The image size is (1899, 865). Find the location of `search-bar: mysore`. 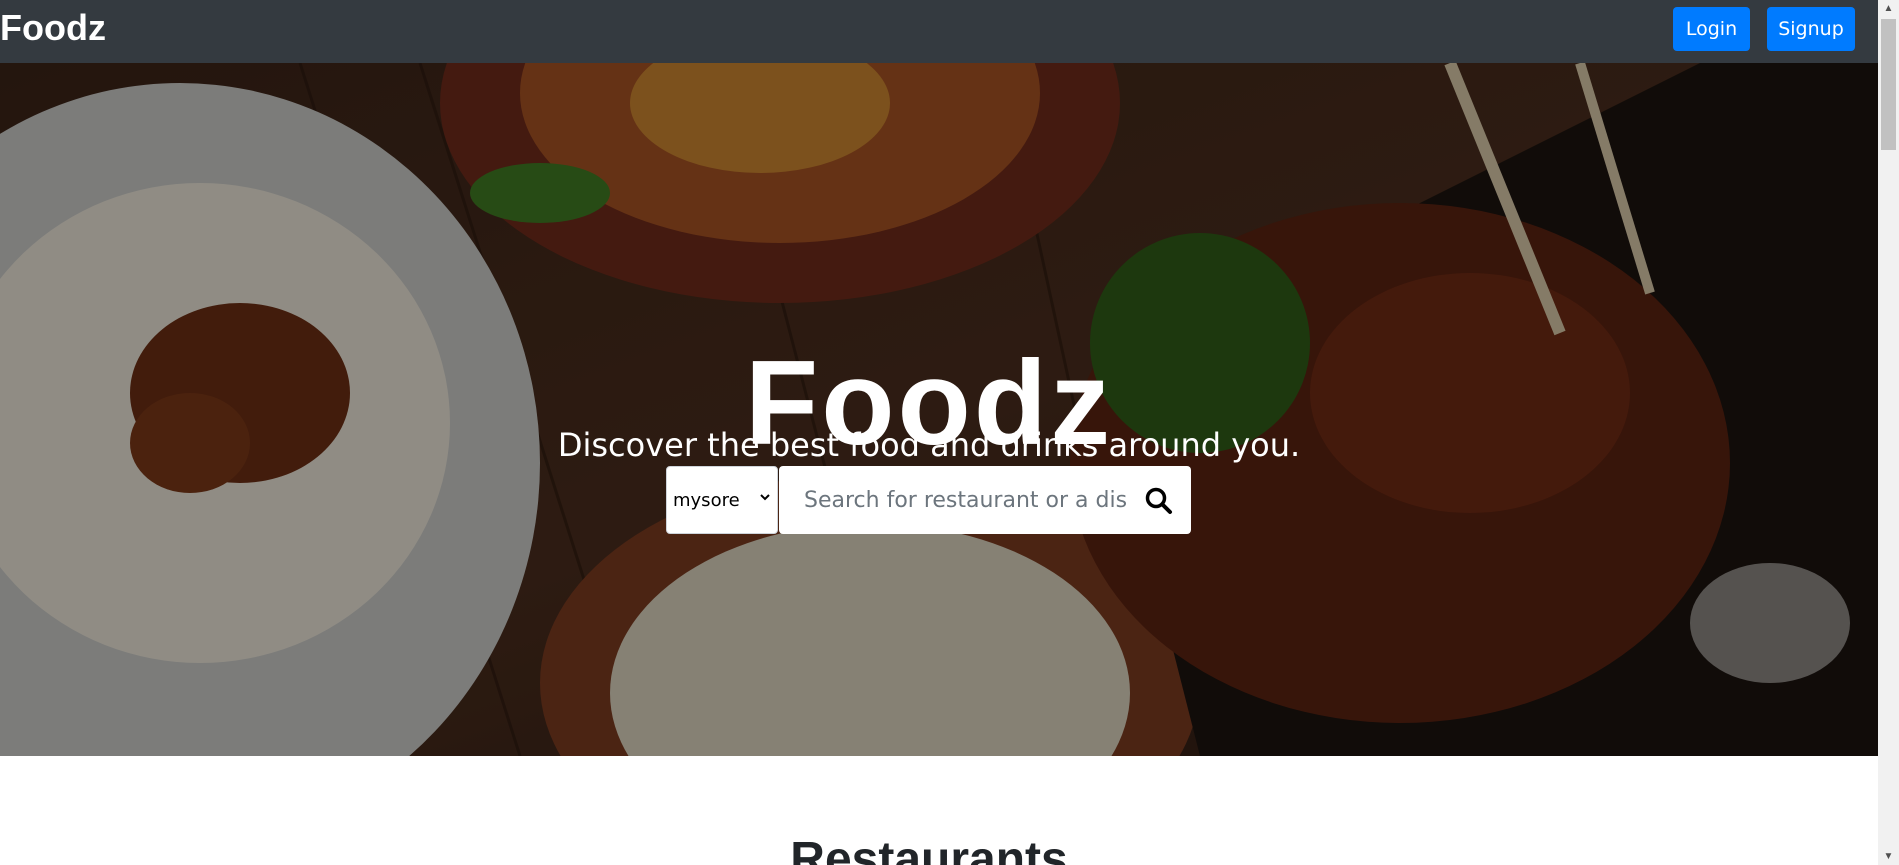

search-bar: mysore is located at coordinates (928, 500).